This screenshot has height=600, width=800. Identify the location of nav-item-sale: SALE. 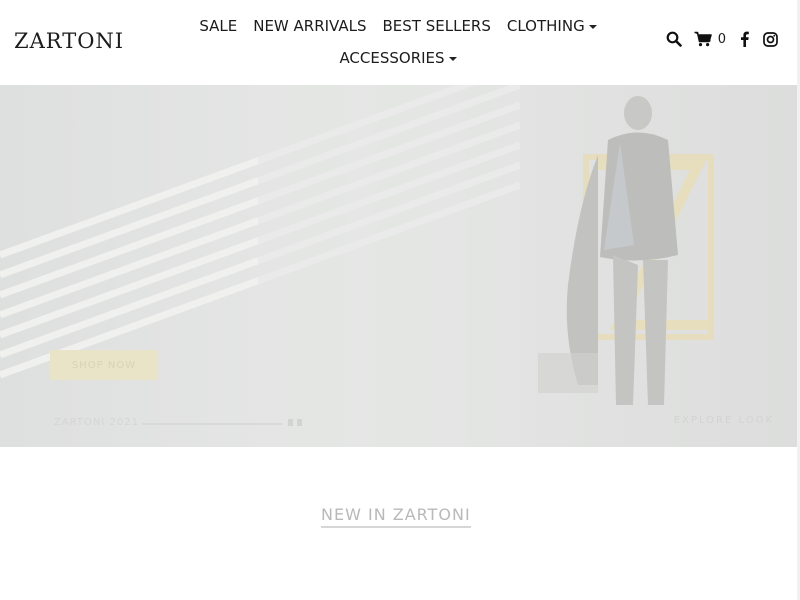
(218, 26).